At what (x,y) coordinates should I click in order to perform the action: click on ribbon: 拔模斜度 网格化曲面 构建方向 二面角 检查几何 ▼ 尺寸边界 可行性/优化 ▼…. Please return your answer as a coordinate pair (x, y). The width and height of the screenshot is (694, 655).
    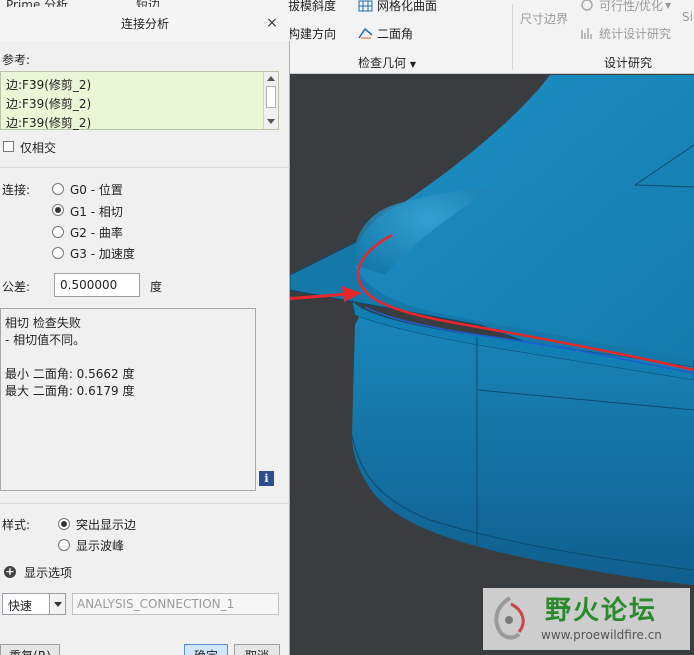
    Looking at the image, I should click on (491, 37).